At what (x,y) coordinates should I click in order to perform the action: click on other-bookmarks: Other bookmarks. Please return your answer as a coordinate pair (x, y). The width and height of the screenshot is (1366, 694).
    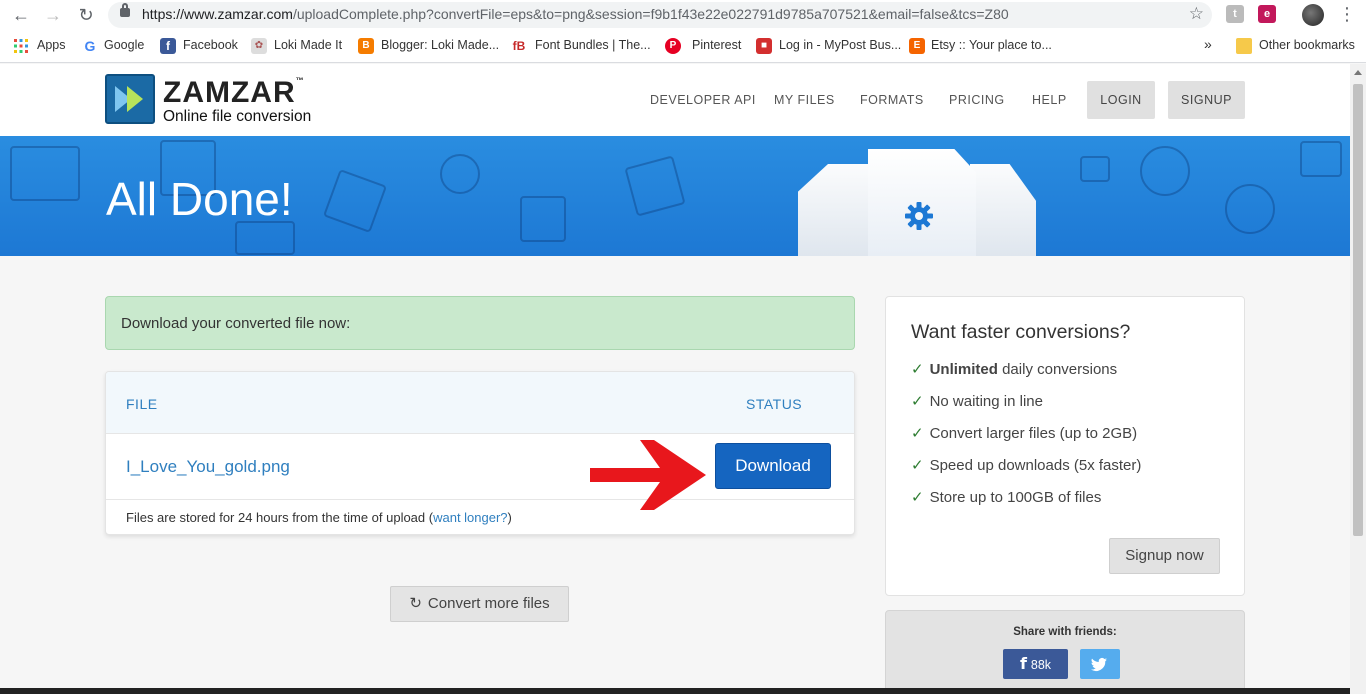
    Looking at the image, I should click on (1307, 45).